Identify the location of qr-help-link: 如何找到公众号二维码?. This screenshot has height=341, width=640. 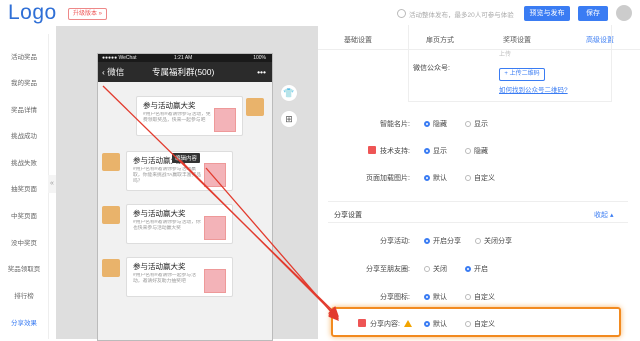
(533, 89).